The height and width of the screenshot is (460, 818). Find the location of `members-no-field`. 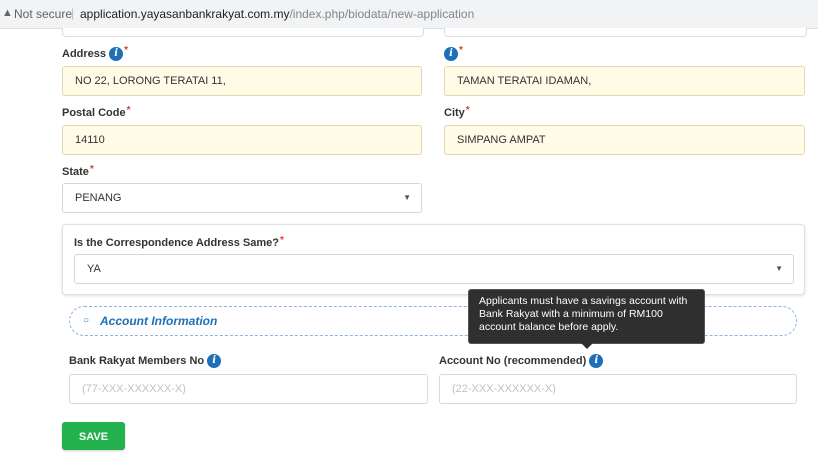

members-no-field is located at coordinates (248, 389).